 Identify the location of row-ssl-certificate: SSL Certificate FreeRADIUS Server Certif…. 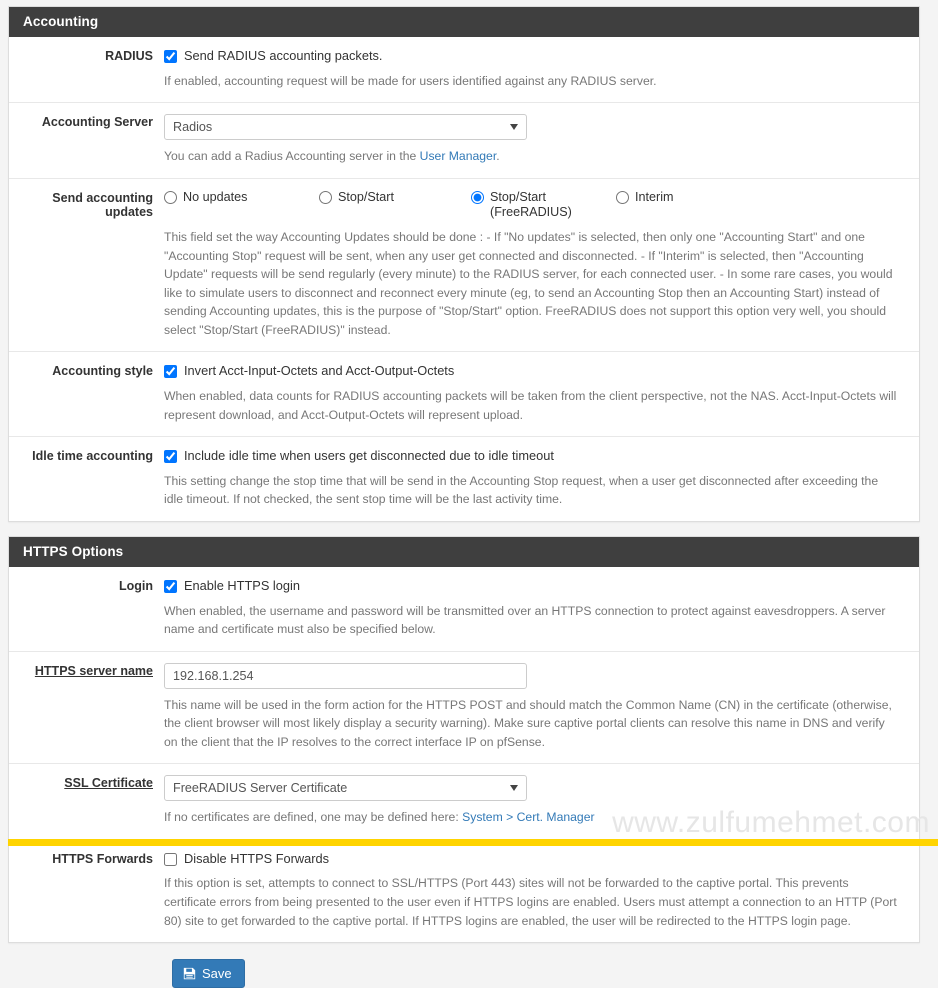
(464, 802).